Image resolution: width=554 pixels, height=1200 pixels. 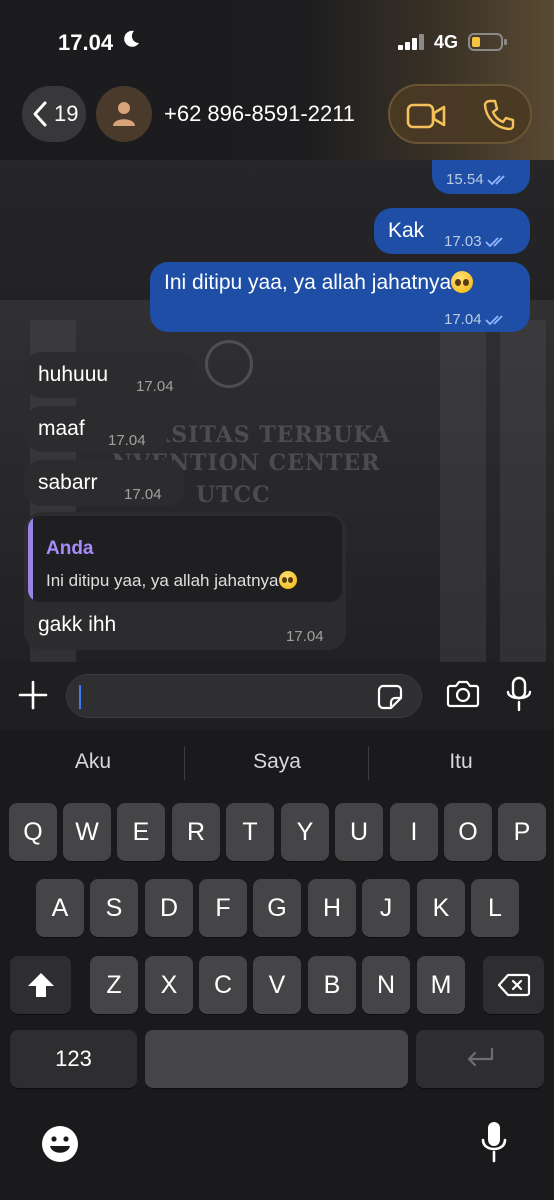 What do you see at coordinates (332, 985) in the screenshot?
I see `key-b: B` at bounding box center [332, 985].